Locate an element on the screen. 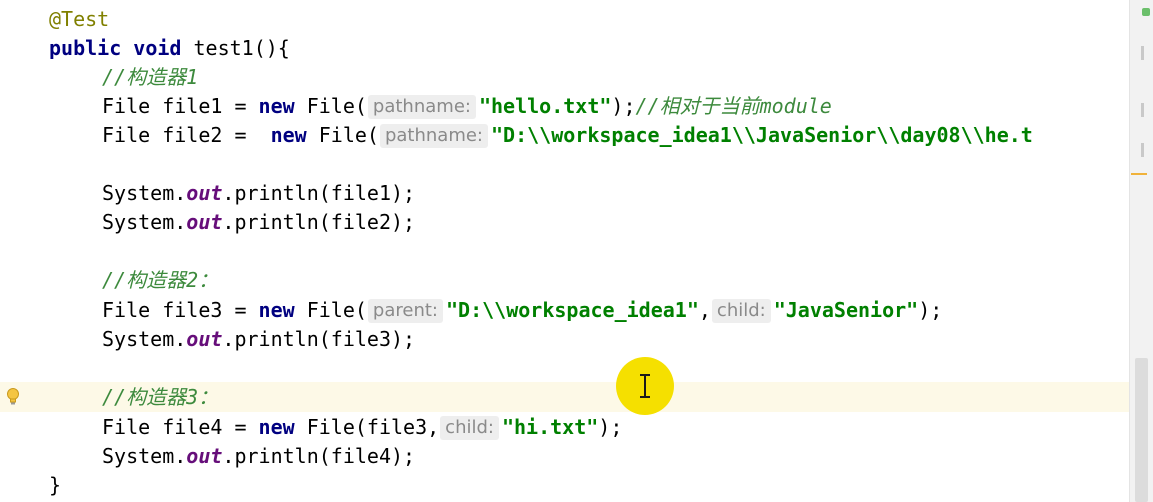 This screenshot has width=1153, height=502. scrollbar-thumb is located at coordinates (1141, 430).